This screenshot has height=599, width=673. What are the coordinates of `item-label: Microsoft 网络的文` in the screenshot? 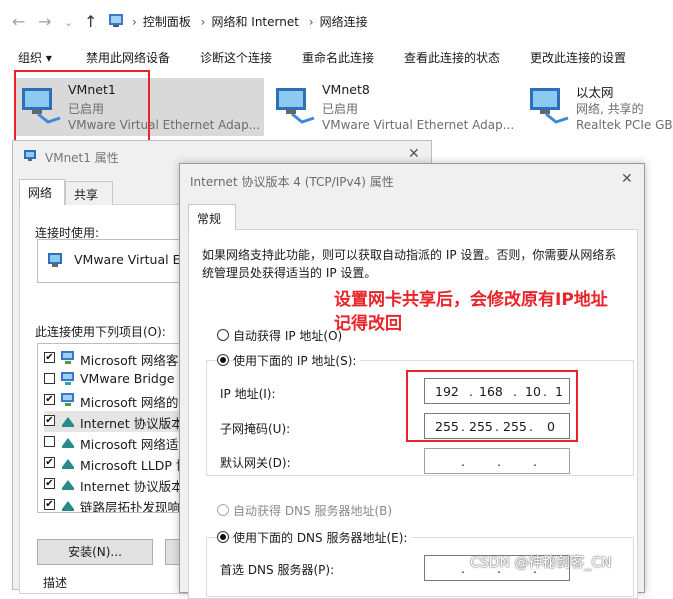 It's located at (135, 402).